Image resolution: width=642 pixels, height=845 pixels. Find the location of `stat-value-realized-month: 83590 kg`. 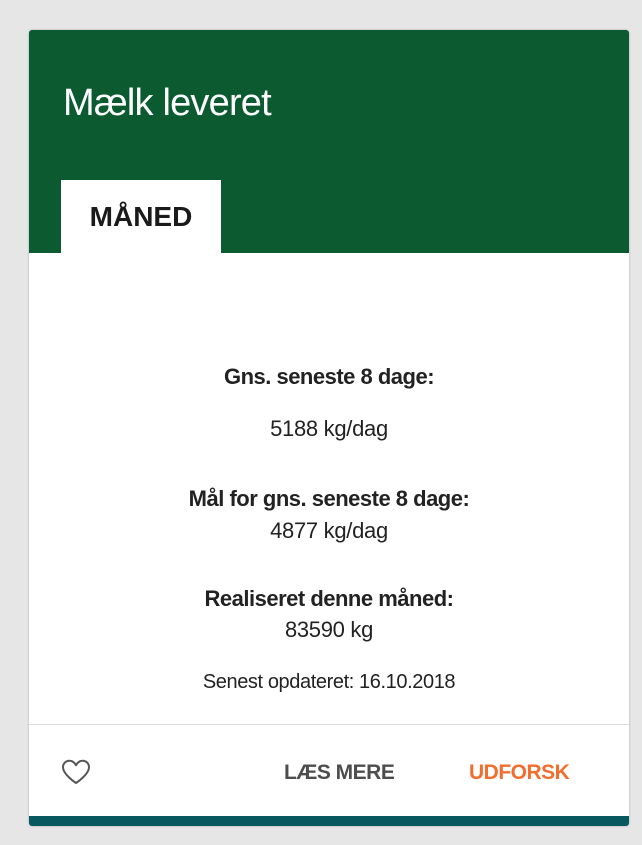

stat-value-realized-month: 83590 kg is located at coordinates (329, 629).